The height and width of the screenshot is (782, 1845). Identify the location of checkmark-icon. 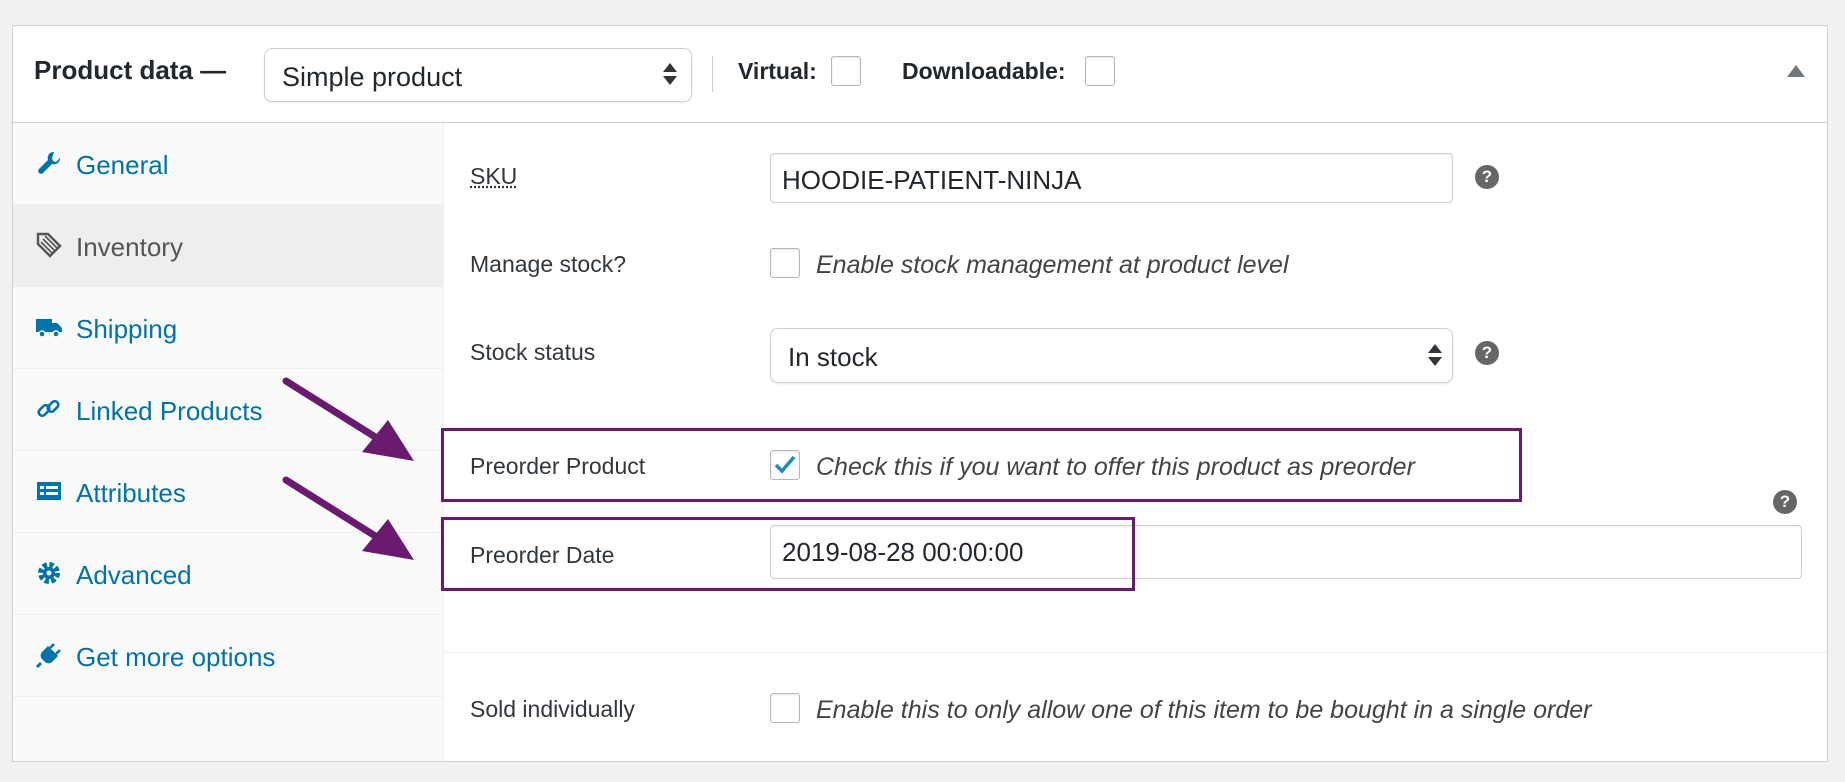
(785, 464).